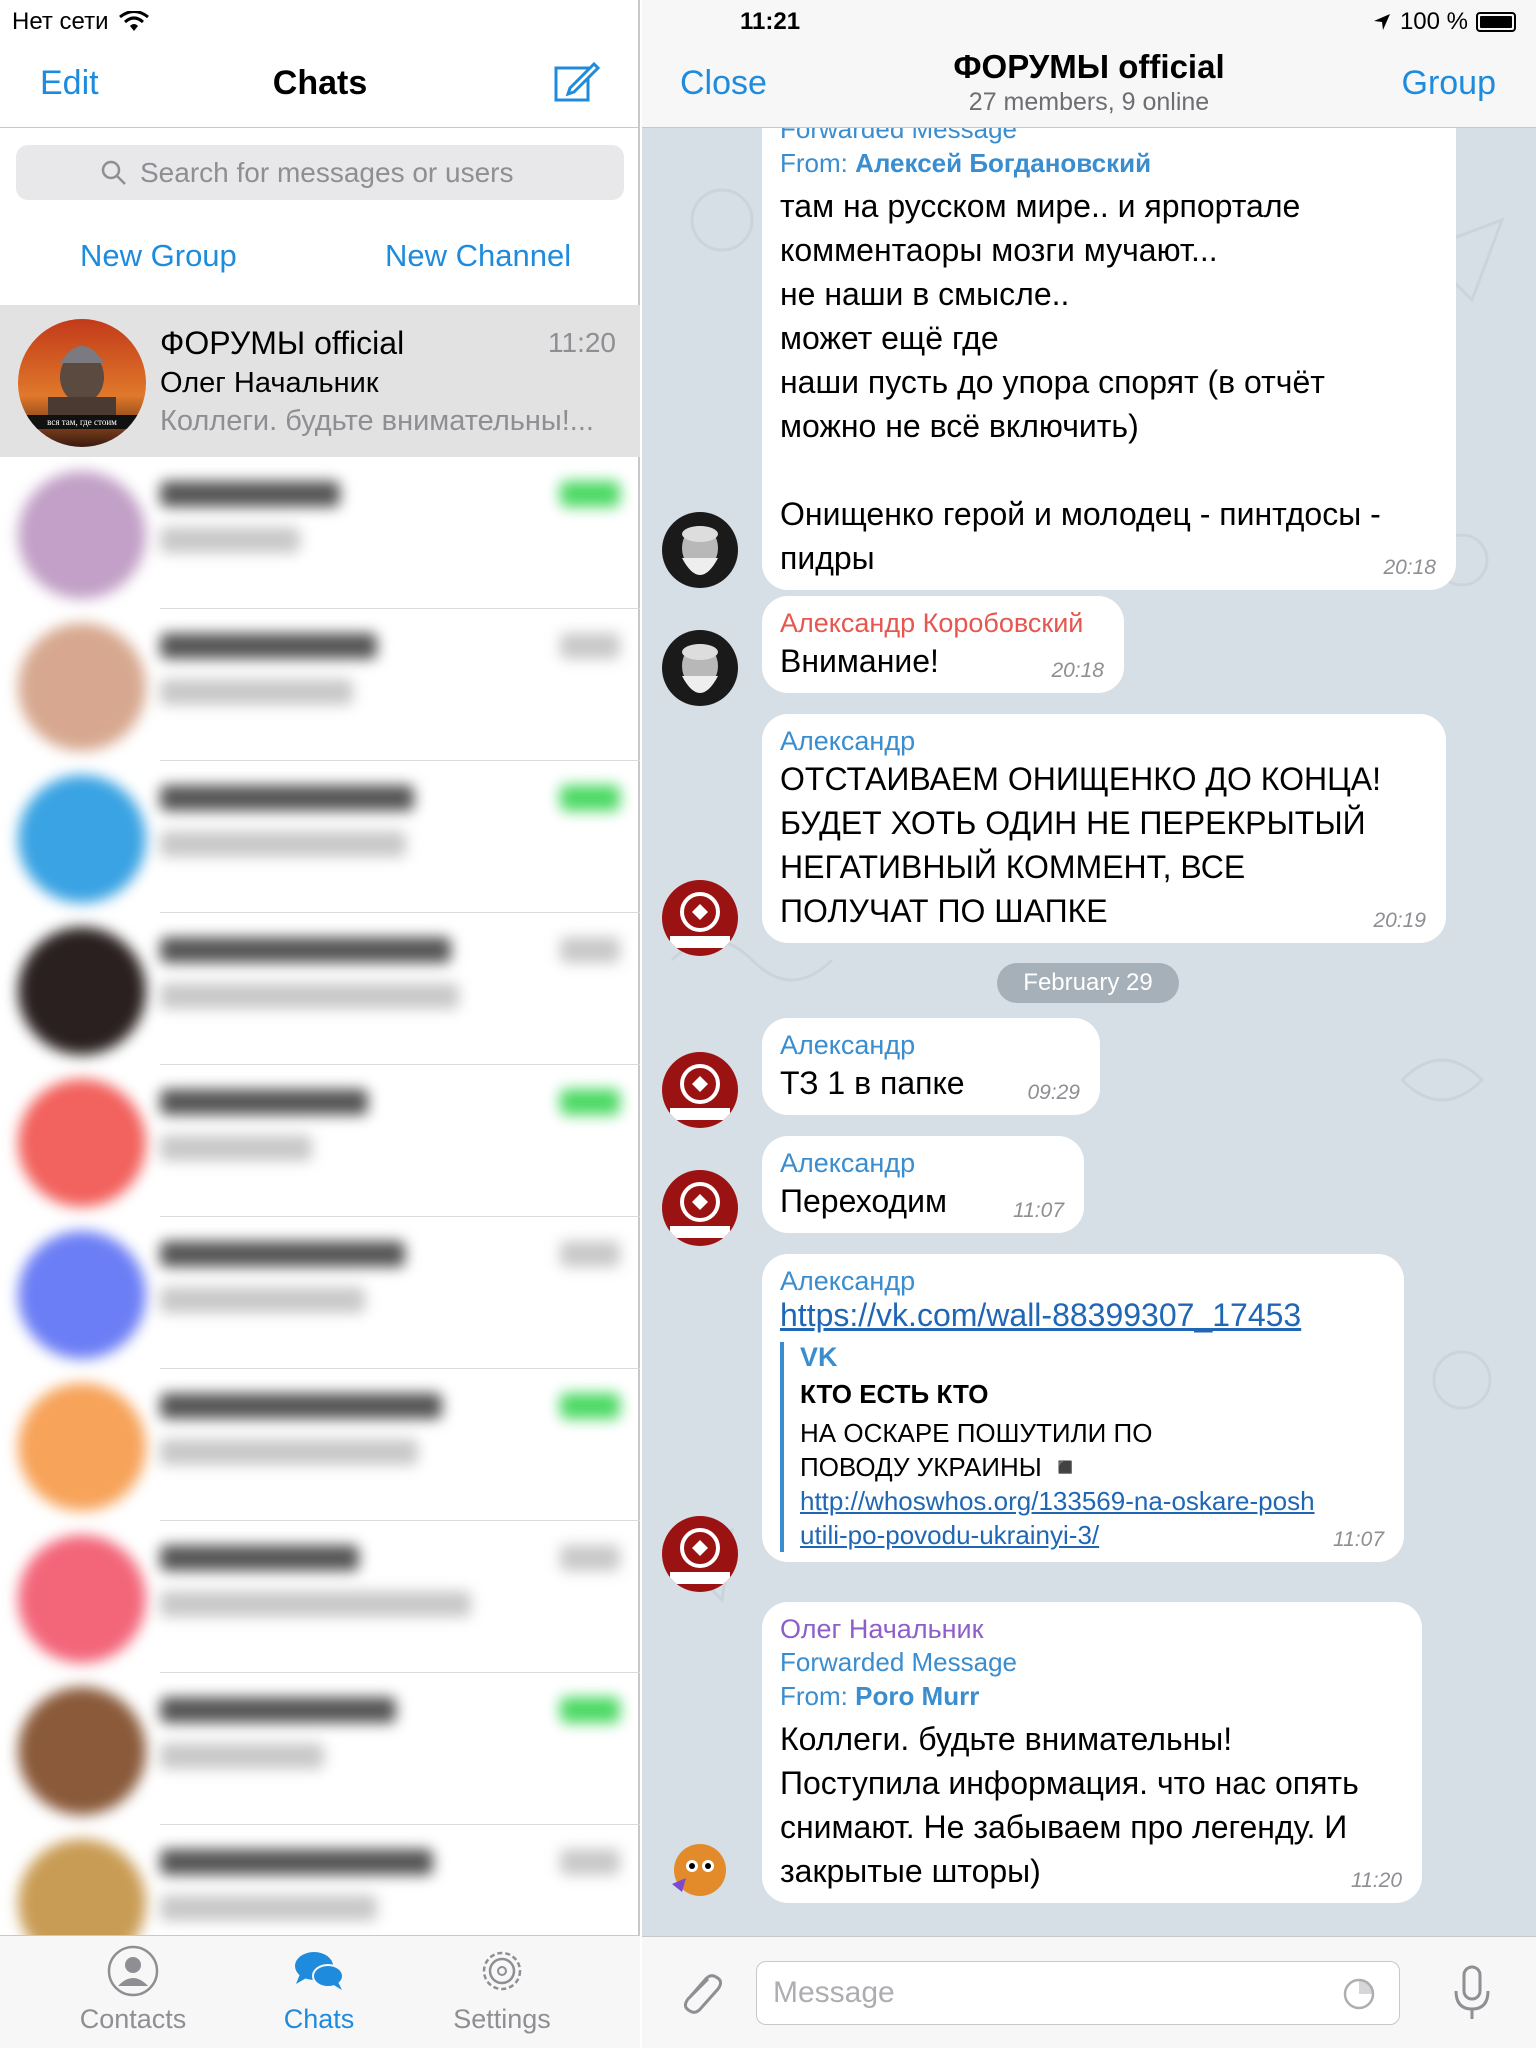 The width and height of the screenshot is (1536, 2048). I want to click on forward-from: From: Алексей Богдановский, so click(966, 163).